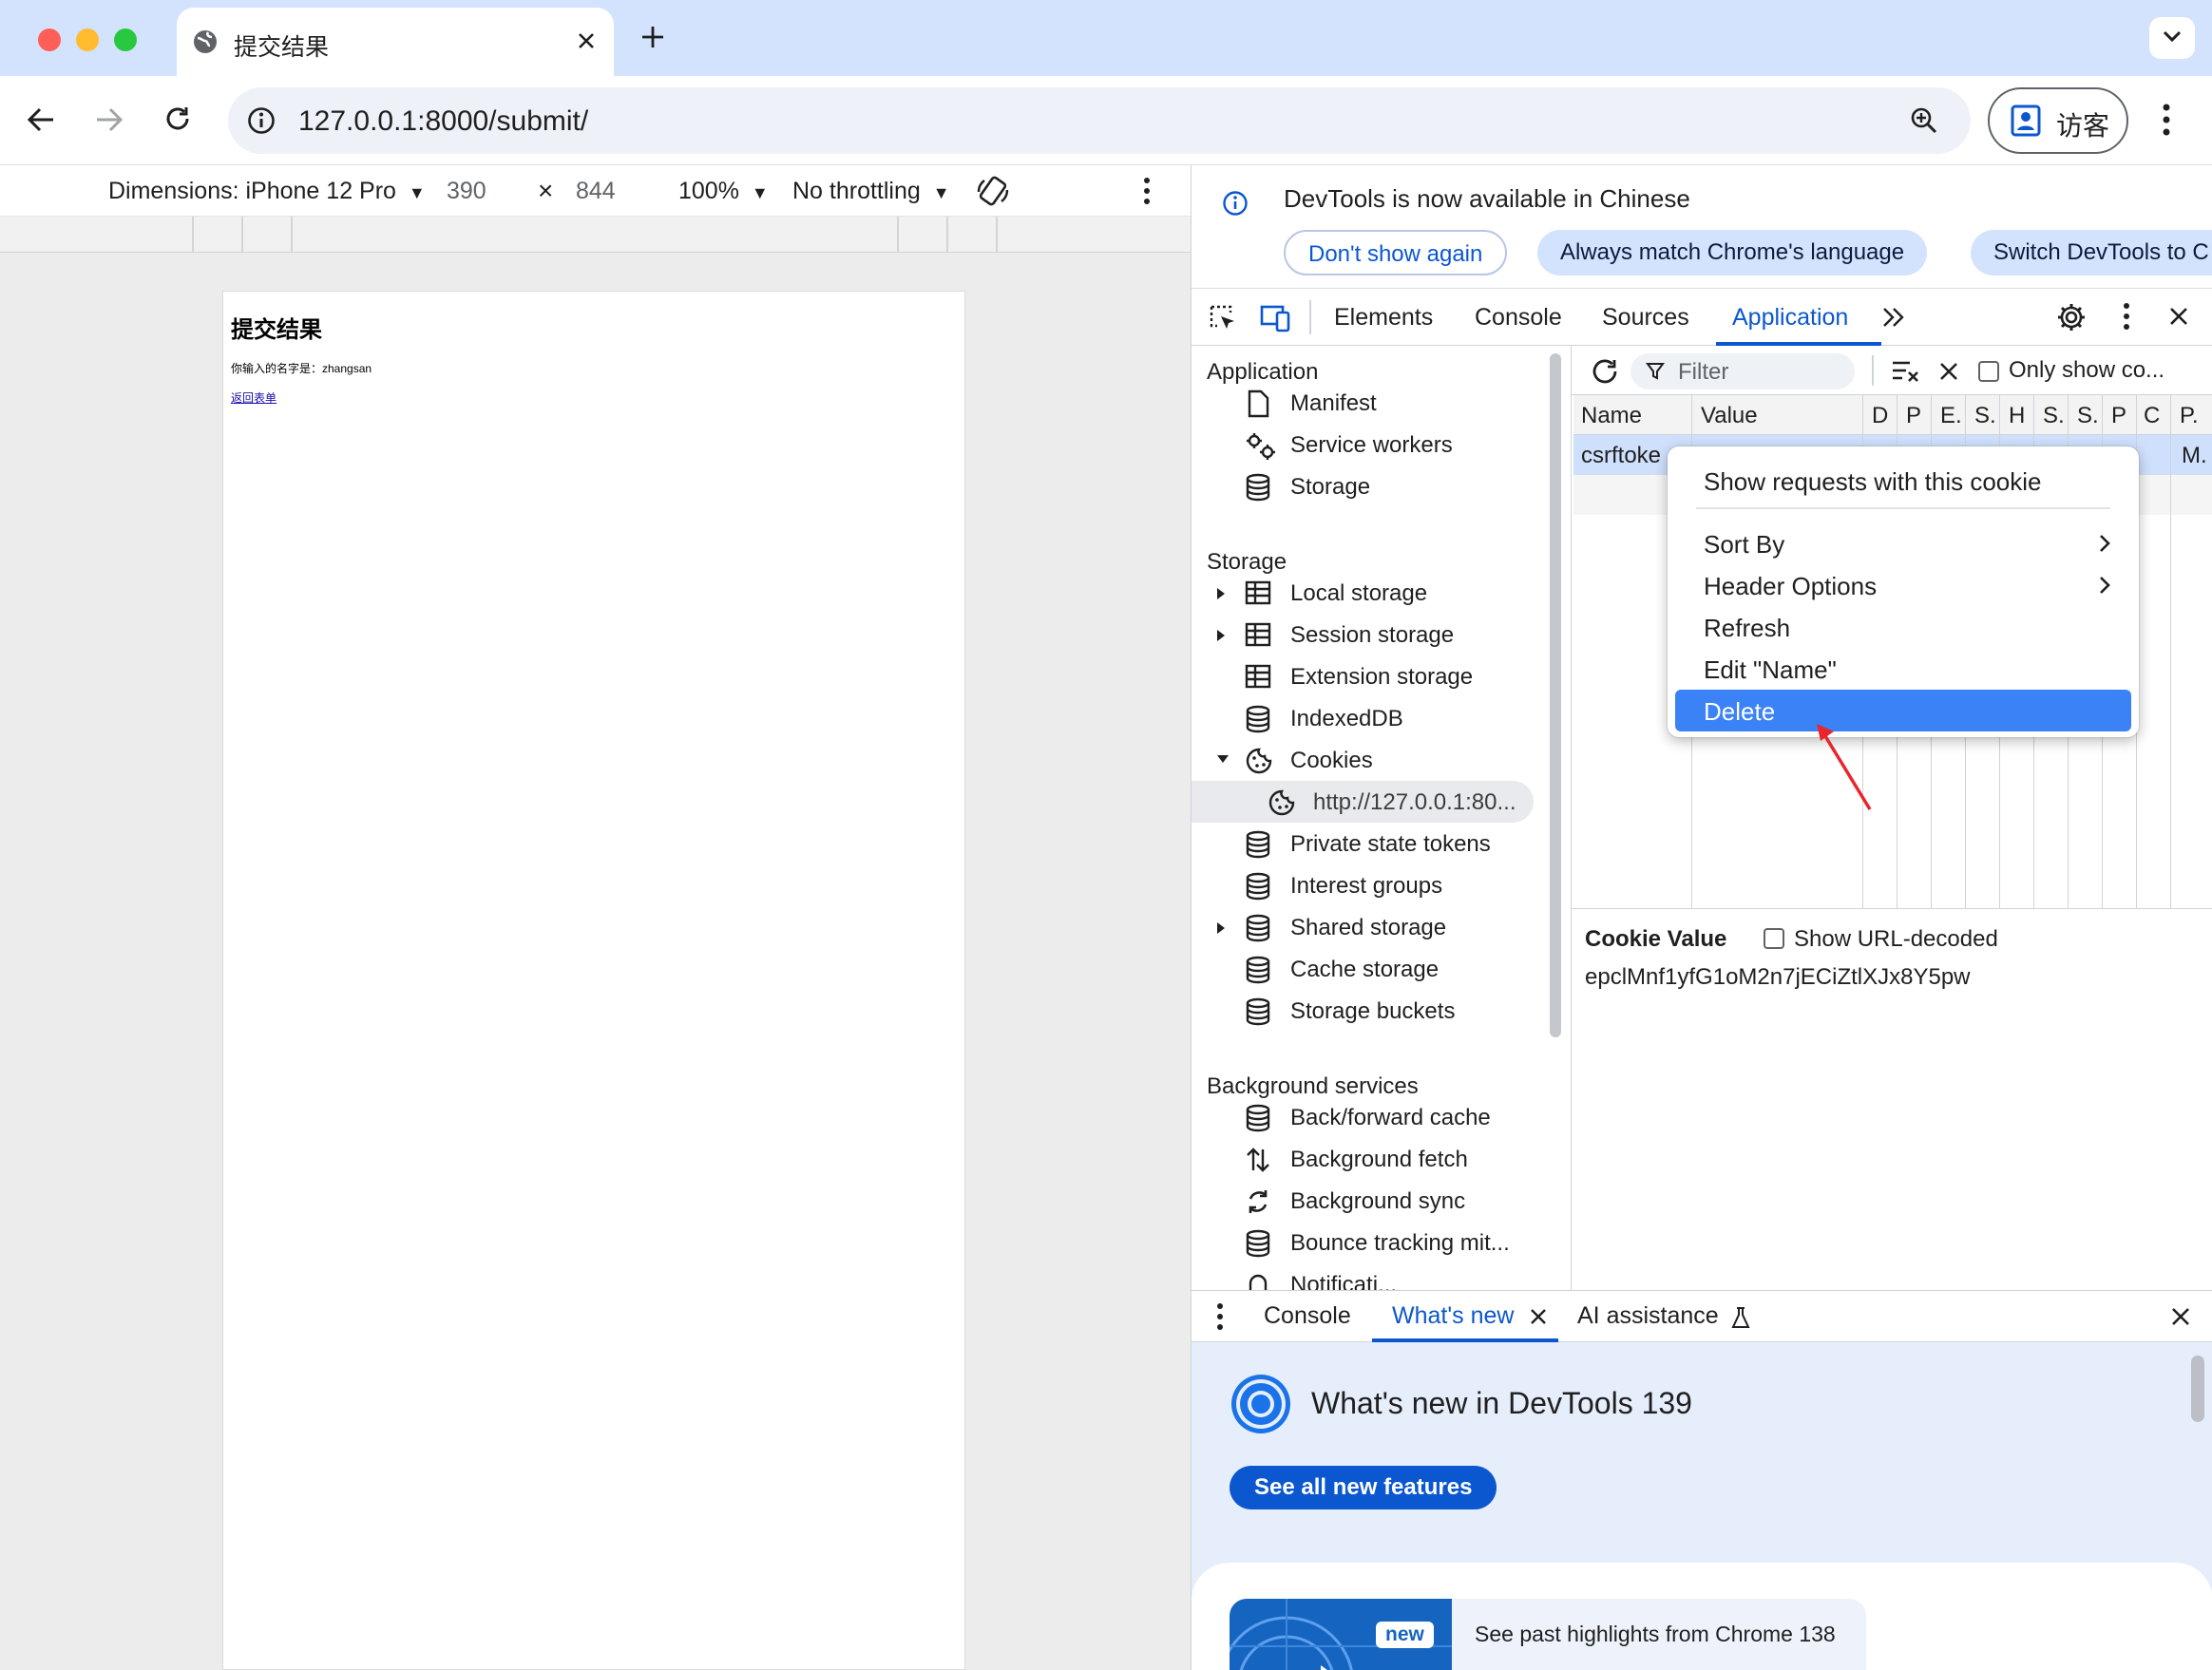  What do you see at coordinates (1951, 416) in the screenshot?
I see `column-header-expires: E.` at bounding box center [1951, 416].